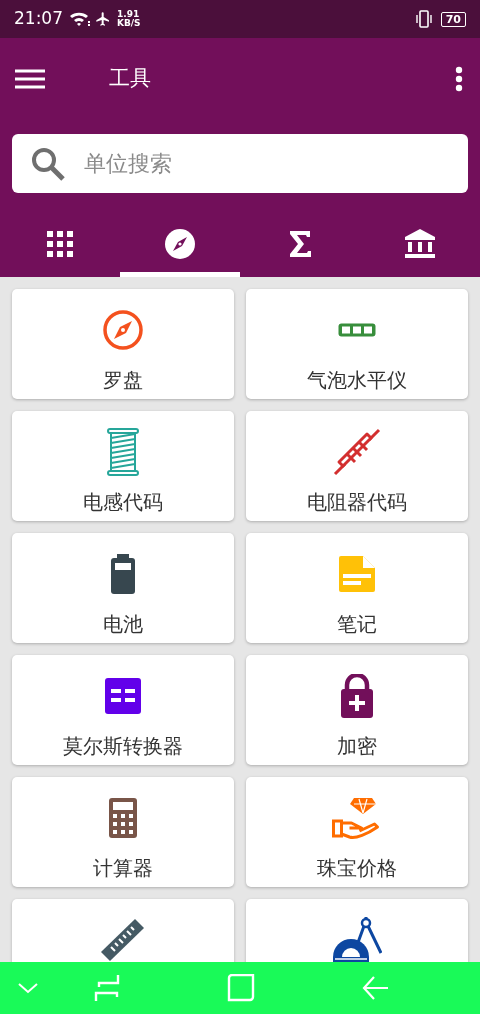 The height and width of the screenshot is (1014, 480). Describe the element at coordinates (375, 988) in the screenshot. I see `back-arrow-icon` at that location.